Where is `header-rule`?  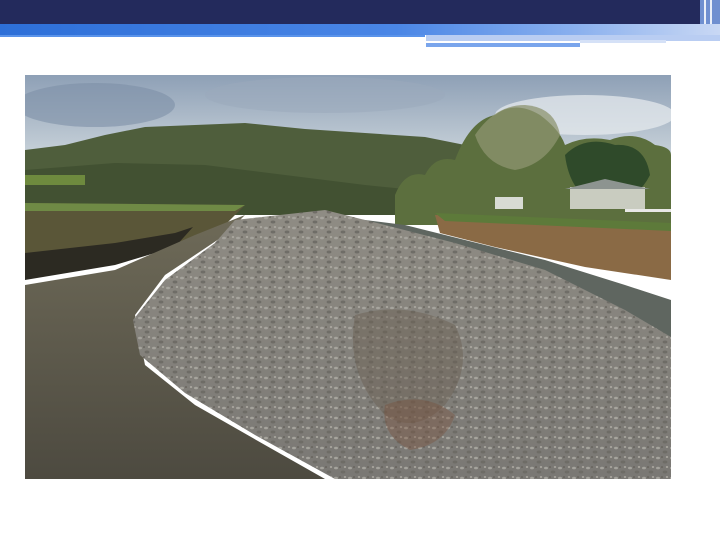 header-rule is located at coordinates (212, 36).